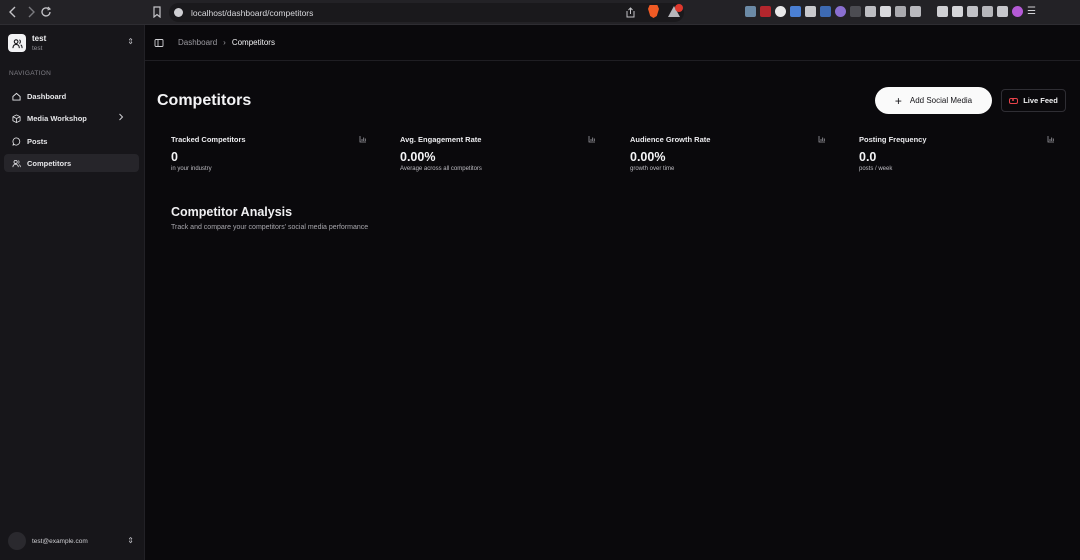  What do you see at coordinates (1017, 11) in the screenshot?
I see `profile-icon` at bounding box center [1017, 11].